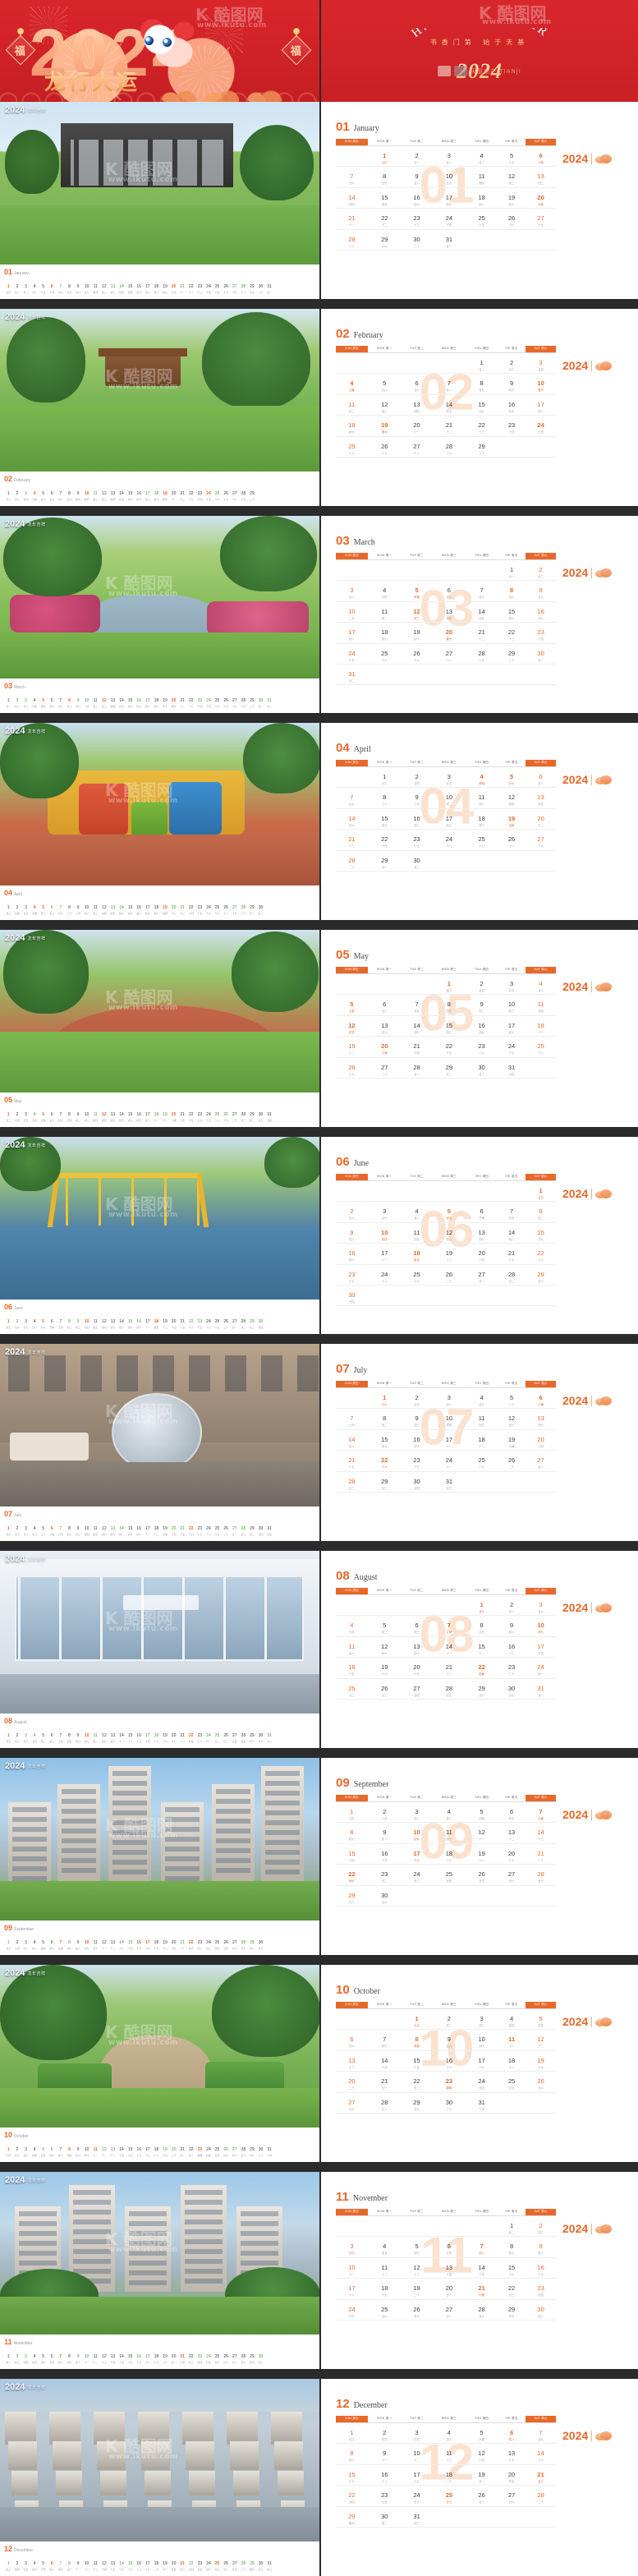 This screenshot has width=638, height=2576. I want to click on day-cell: 12 初四, so click(511, 798).